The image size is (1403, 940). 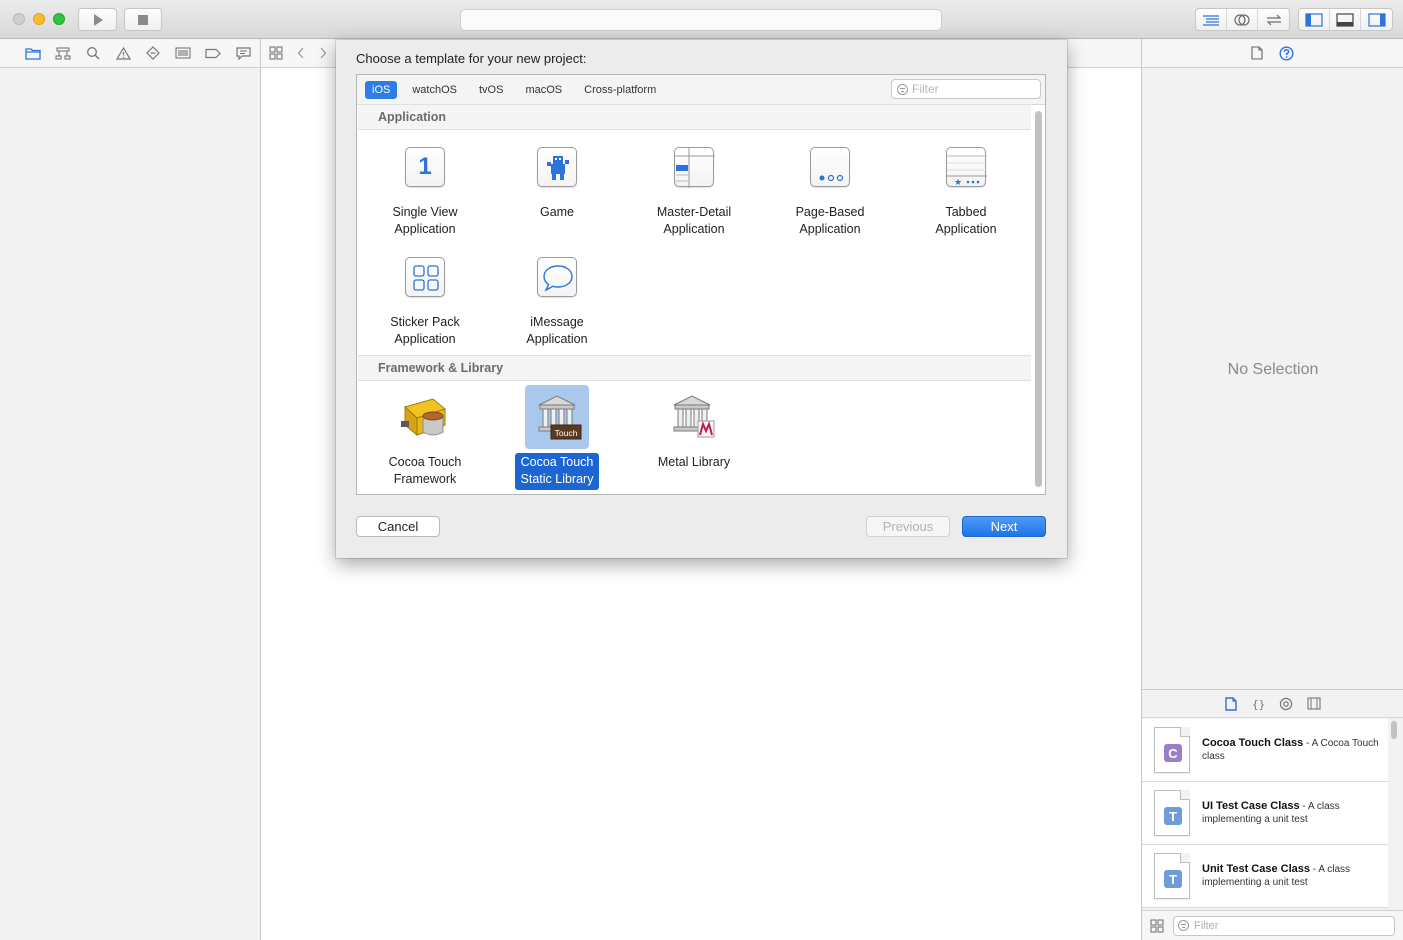 What do you see at coordinates (59, 19) in the screenshot?
I see `zoom-window-button` at bounding box center [59, 19].